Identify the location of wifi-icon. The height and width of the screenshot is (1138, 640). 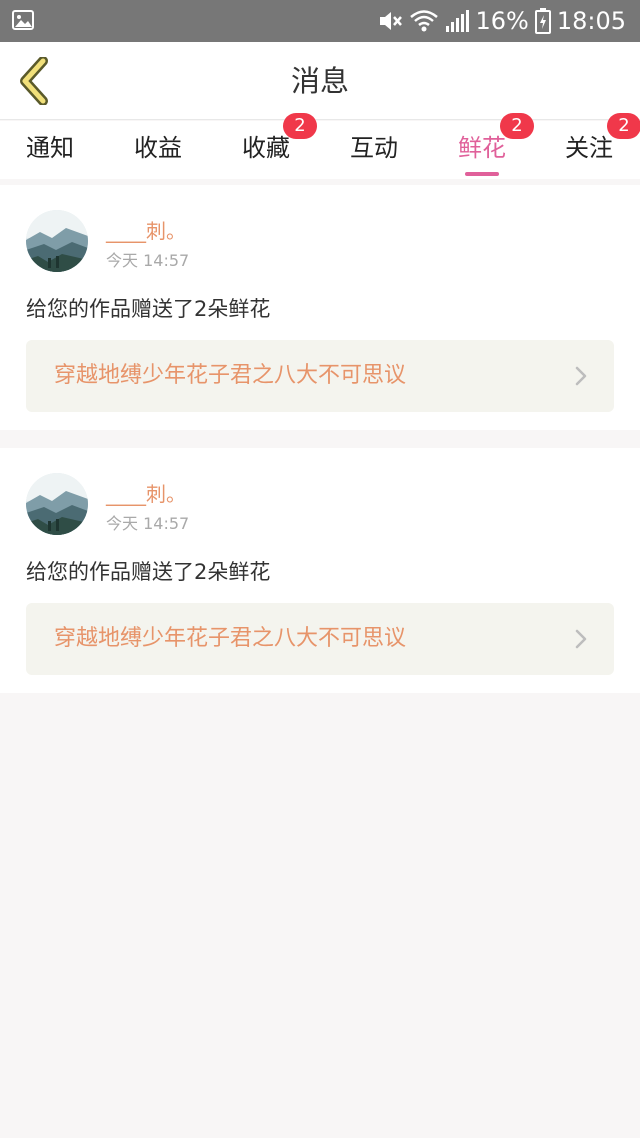
(424, 21).